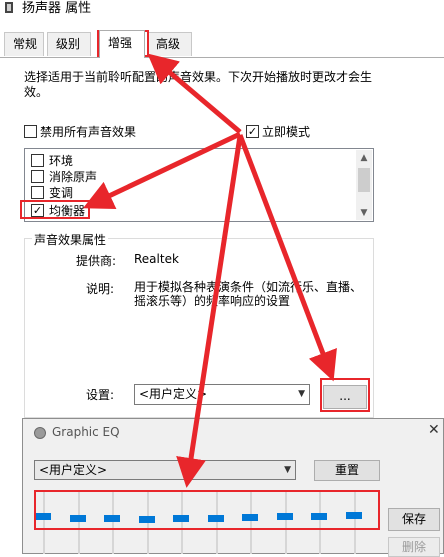  I want to click on immediate-mode-checkbox: ✓, so click(252, 131).